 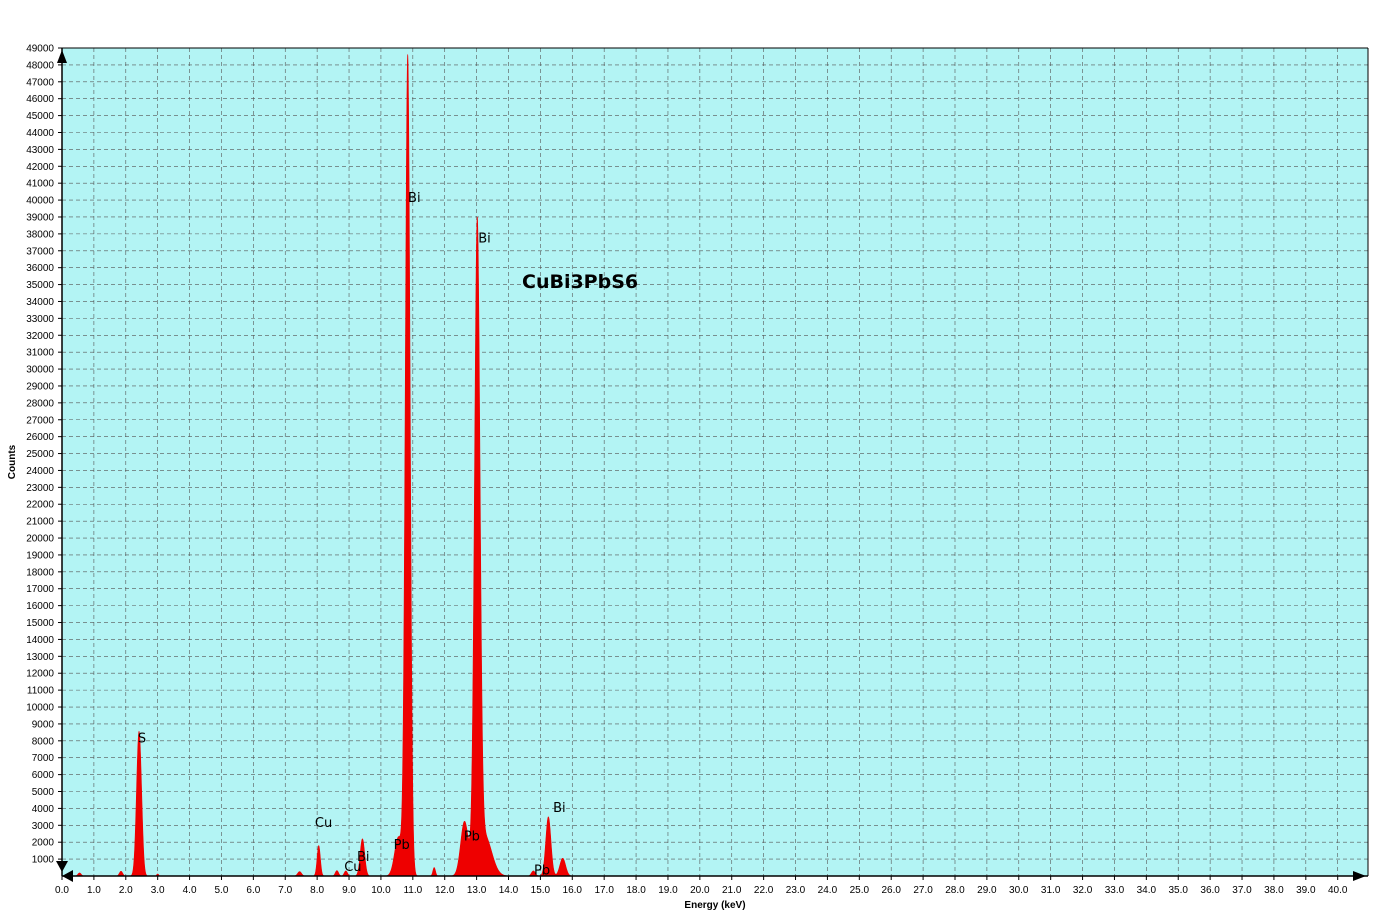 I want to click on y-tick-label: 9000, so click(x=43, y=724).